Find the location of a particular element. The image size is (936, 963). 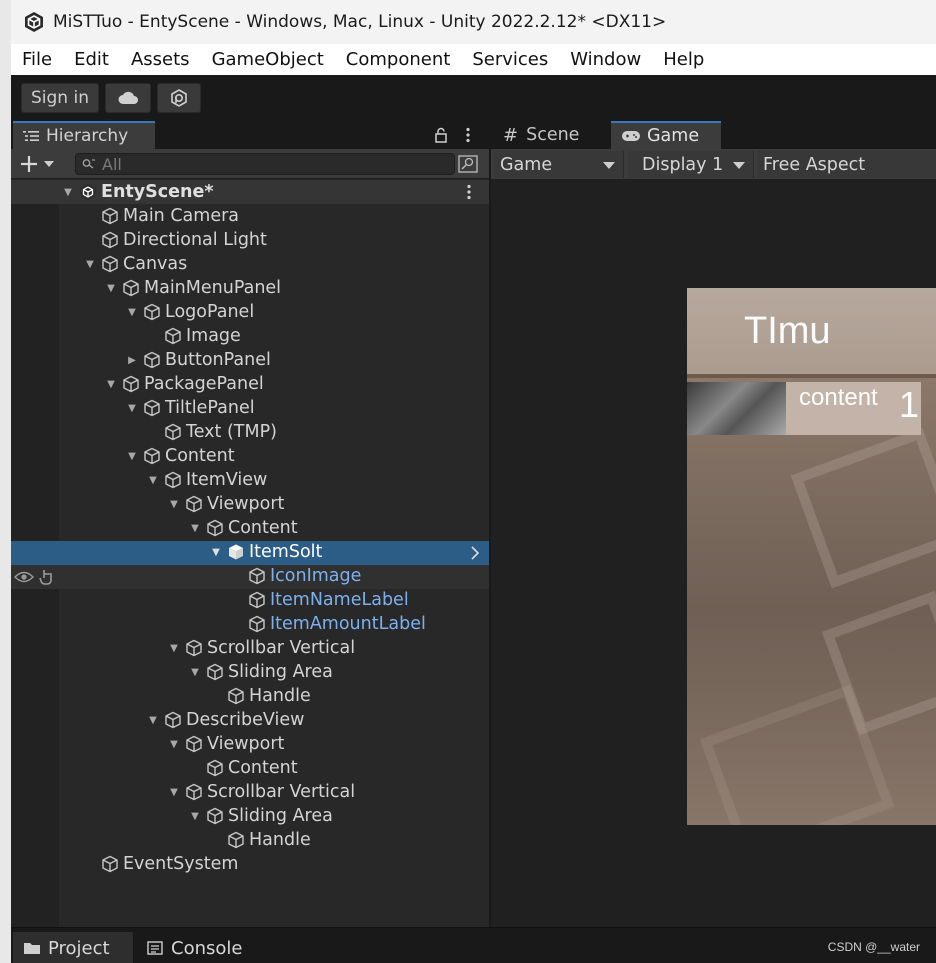

menu-file: File is located at coordinates (37, 59).